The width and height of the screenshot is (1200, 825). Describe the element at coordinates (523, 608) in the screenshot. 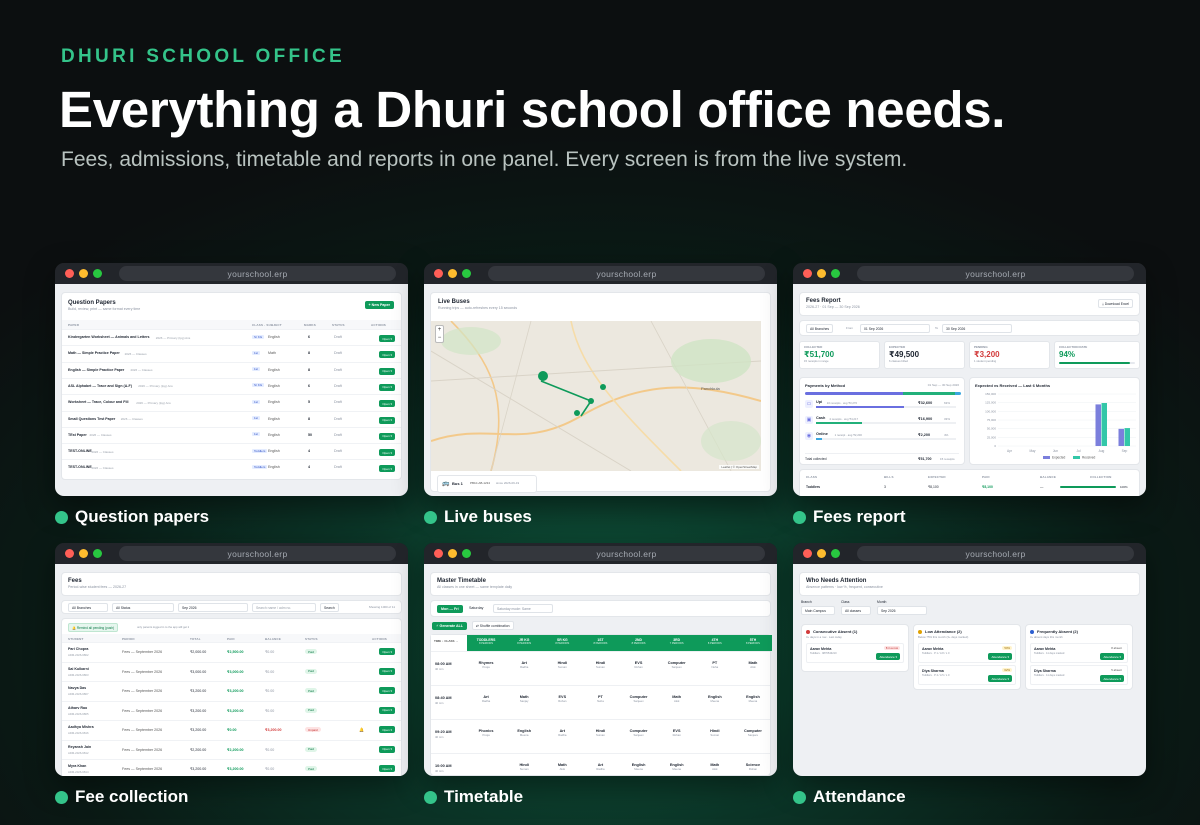

I see `saturday-mode-select: Saturday mode: Same` at that location.